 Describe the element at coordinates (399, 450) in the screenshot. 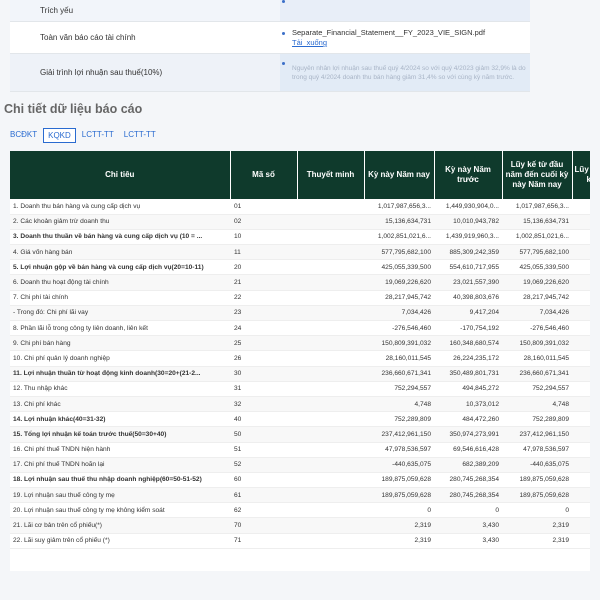

I see `cell-c1: 47,978,536,597` at that location.